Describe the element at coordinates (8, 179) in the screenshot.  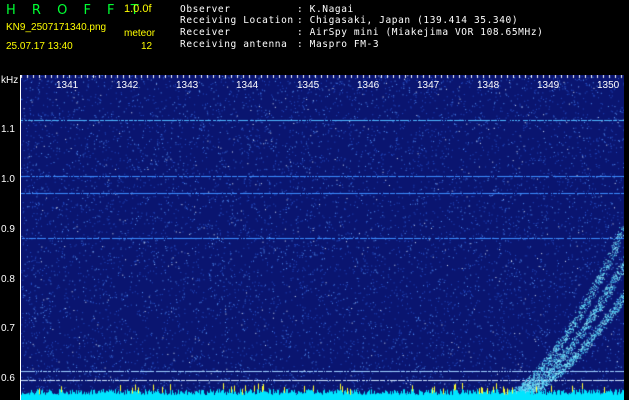
I see `y-tick-label: 1.0` at that location.